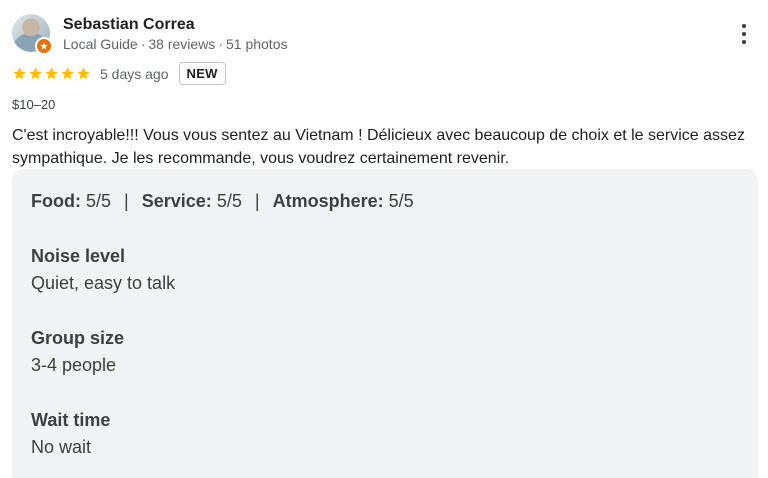 Image resolution: width=768 pixels, height=478 pixels. I want to click on reviewer-photo-count: 51 photos, so click(256, 44).